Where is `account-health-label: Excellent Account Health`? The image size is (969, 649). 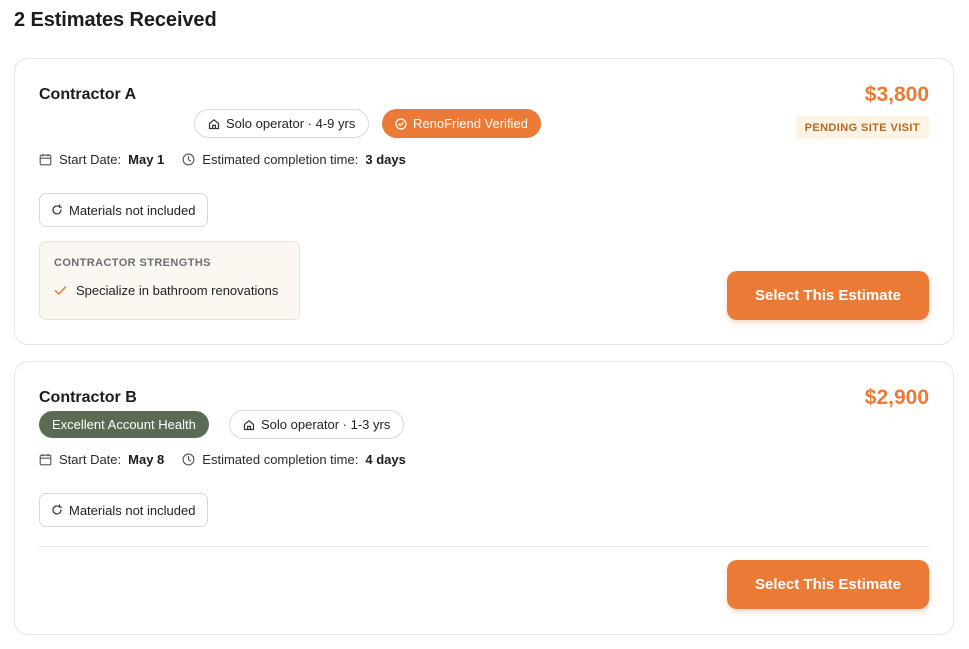 account-health-label: Excellent Account Health is located at coordinates (124, 424).